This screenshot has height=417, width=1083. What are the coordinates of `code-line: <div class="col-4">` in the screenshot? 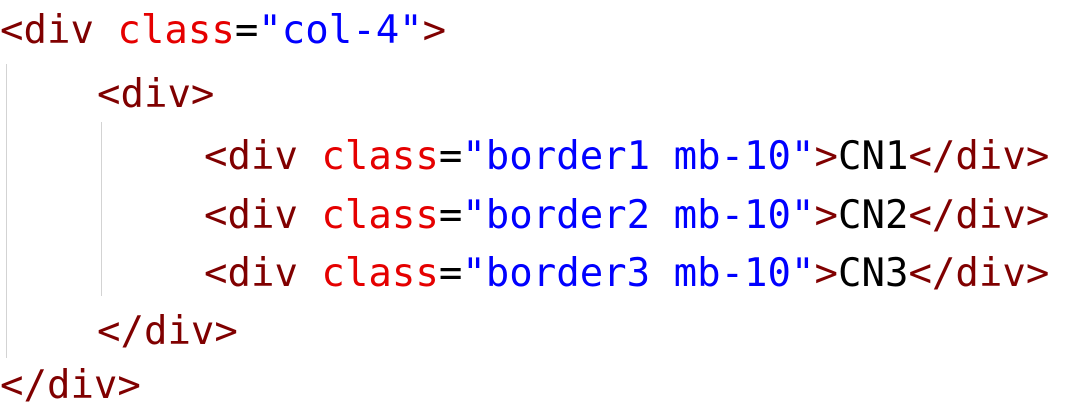 It's located at (223, 31).